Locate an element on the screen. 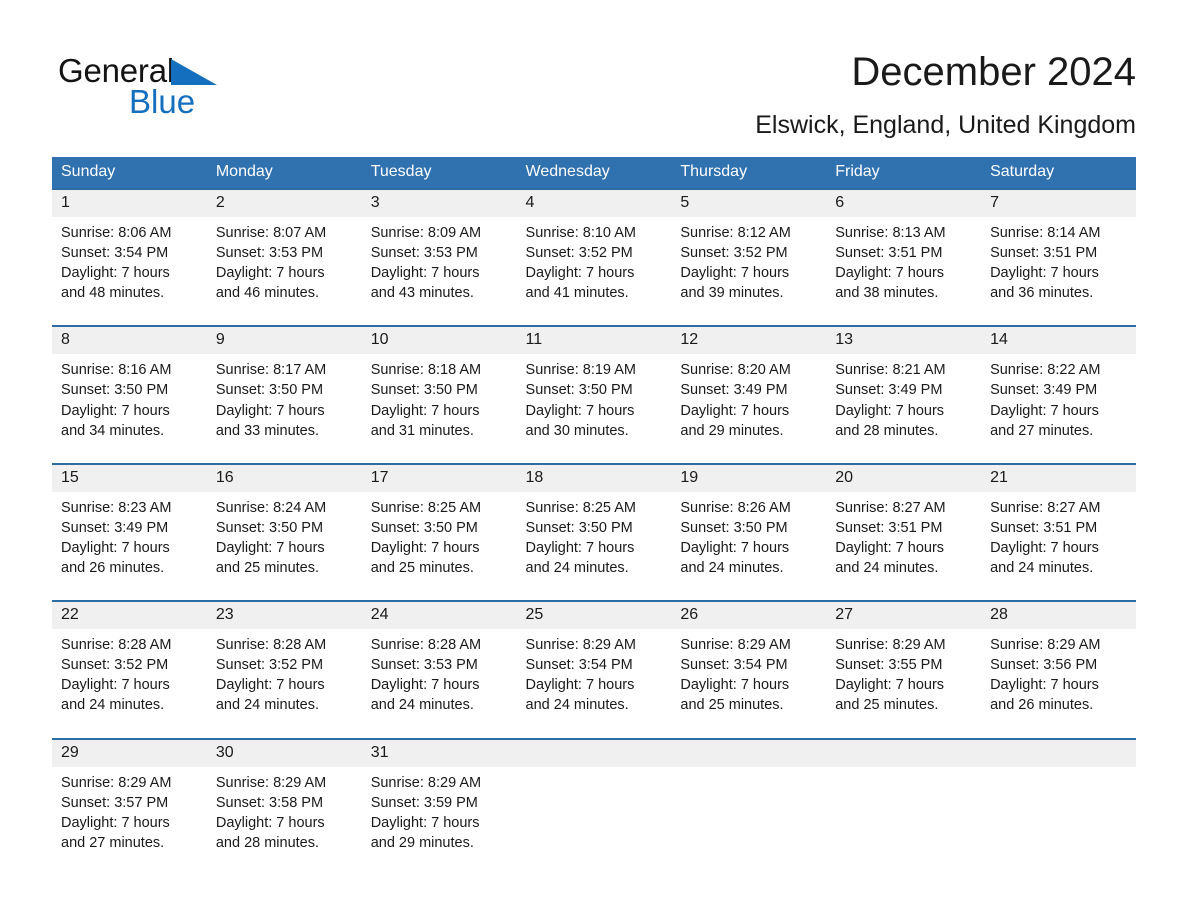  day-number: 23 is located at coordinates (284, 616).